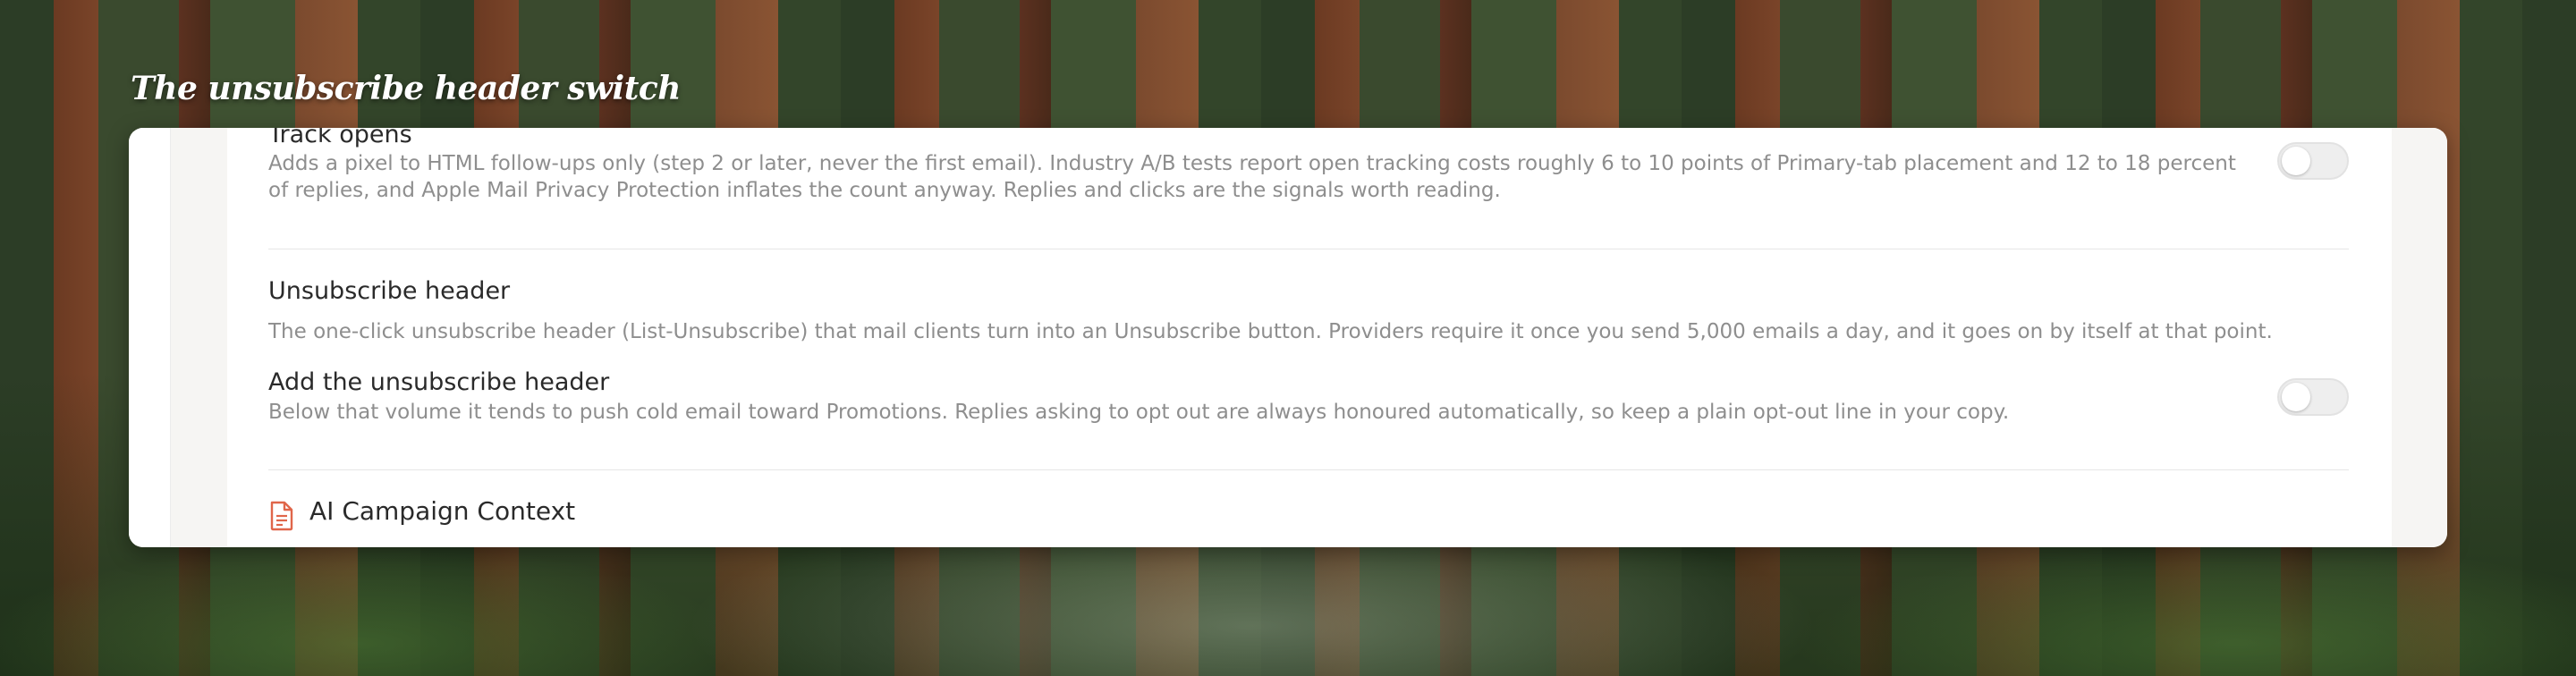 The image size is (2576, 676). I want to click on left-rail, so click(178, 337).